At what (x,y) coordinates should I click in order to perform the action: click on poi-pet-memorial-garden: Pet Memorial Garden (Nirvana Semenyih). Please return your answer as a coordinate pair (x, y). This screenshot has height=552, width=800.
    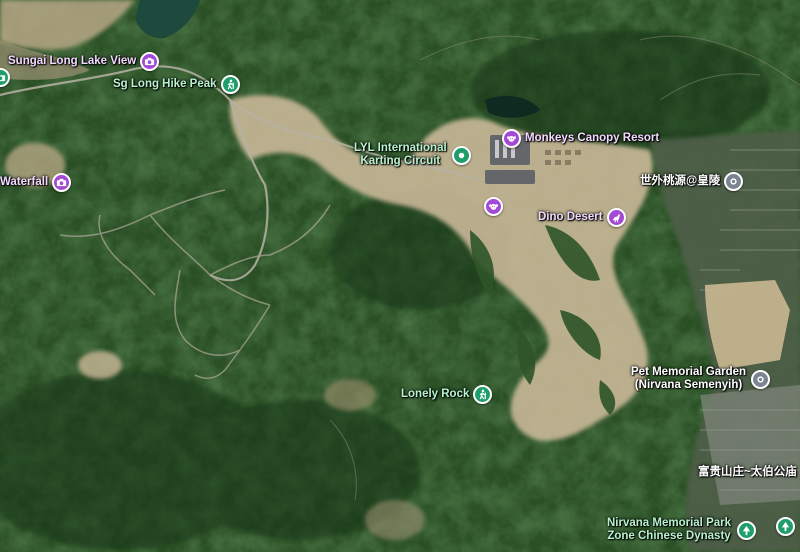
    Looking at the image, I should click on (701, 379).